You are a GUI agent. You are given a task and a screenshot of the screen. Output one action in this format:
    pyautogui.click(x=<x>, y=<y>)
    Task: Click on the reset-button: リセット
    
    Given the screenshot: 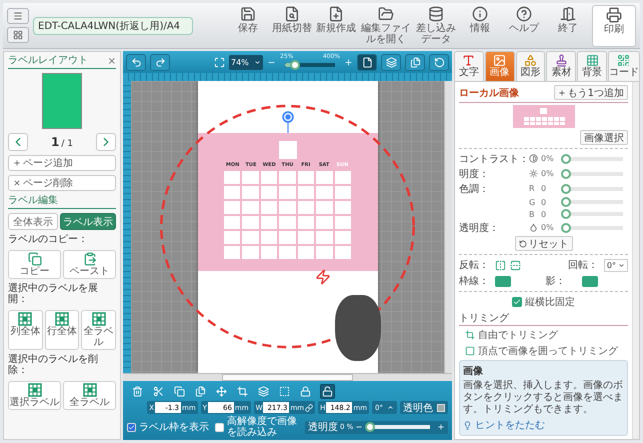 What is the action you would take?
    pyautogui.click(x=543, y=243)
    